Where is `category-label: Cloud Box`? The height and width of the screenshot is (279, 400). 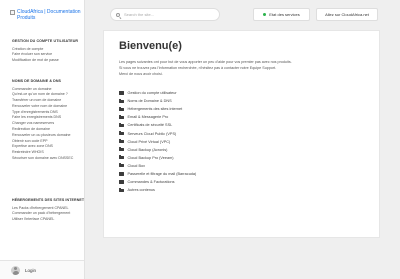 category-label: Cloud Box is located at coordinates (136, 165).